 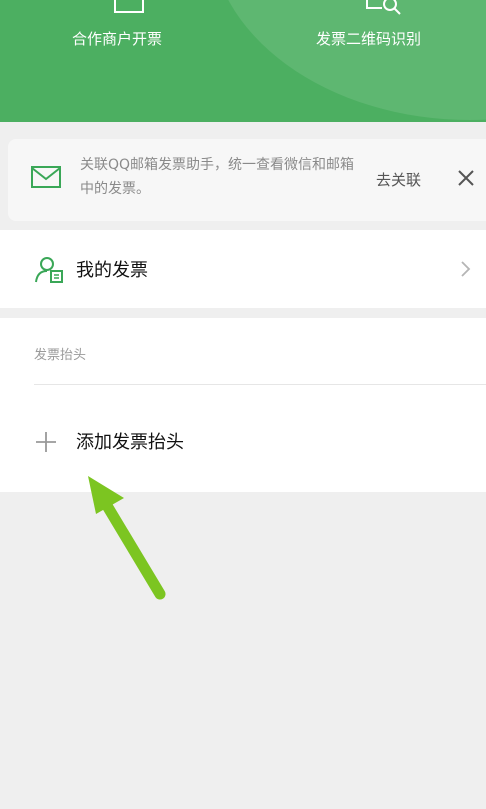 What do you see at coordinates (466, 180) in the screenshot?
I see `close-icon` at bounding box center [466, 180].